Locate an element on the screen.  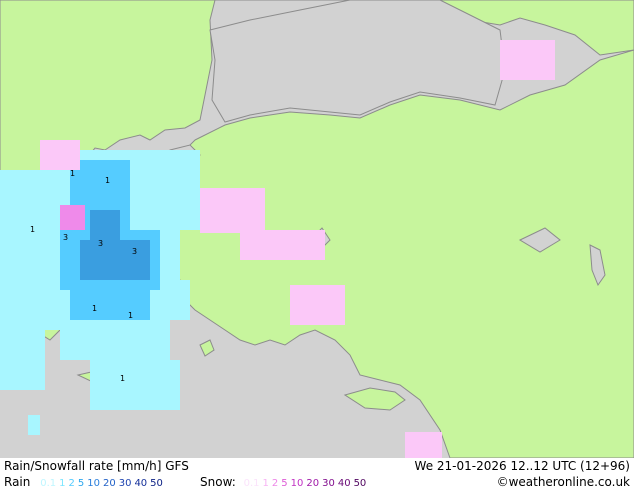
snow-legend: Snow: 0.1 1 2 5 10 20 30 40 50 is located at coordinates (283, 483).